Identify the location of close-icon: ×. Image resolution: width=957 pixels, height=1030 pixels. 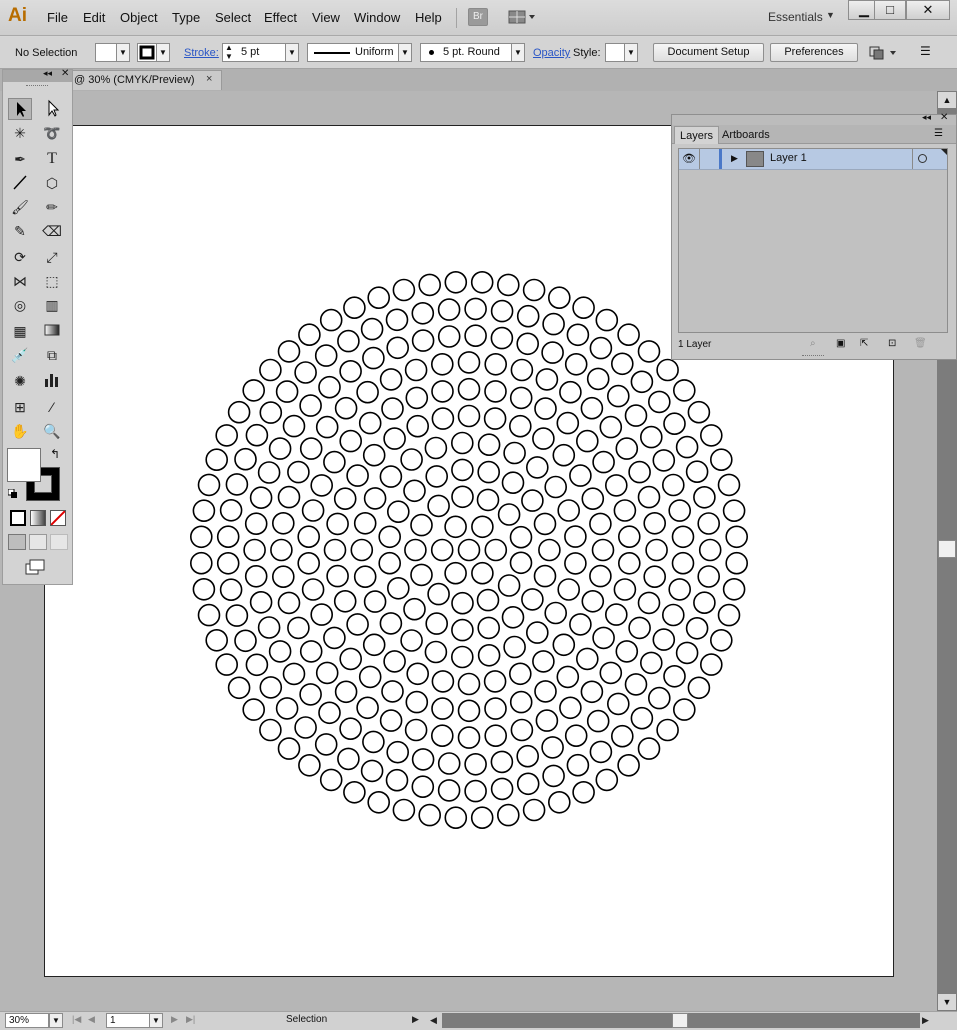
(209, 79).